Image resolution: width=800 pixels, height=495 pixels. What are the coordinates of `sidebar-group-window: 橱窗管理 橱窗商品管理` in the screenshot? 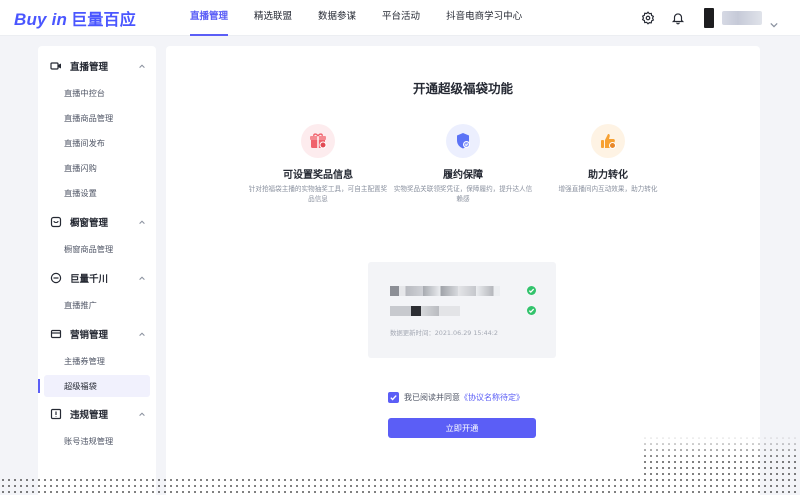 It's located at (97, 236).